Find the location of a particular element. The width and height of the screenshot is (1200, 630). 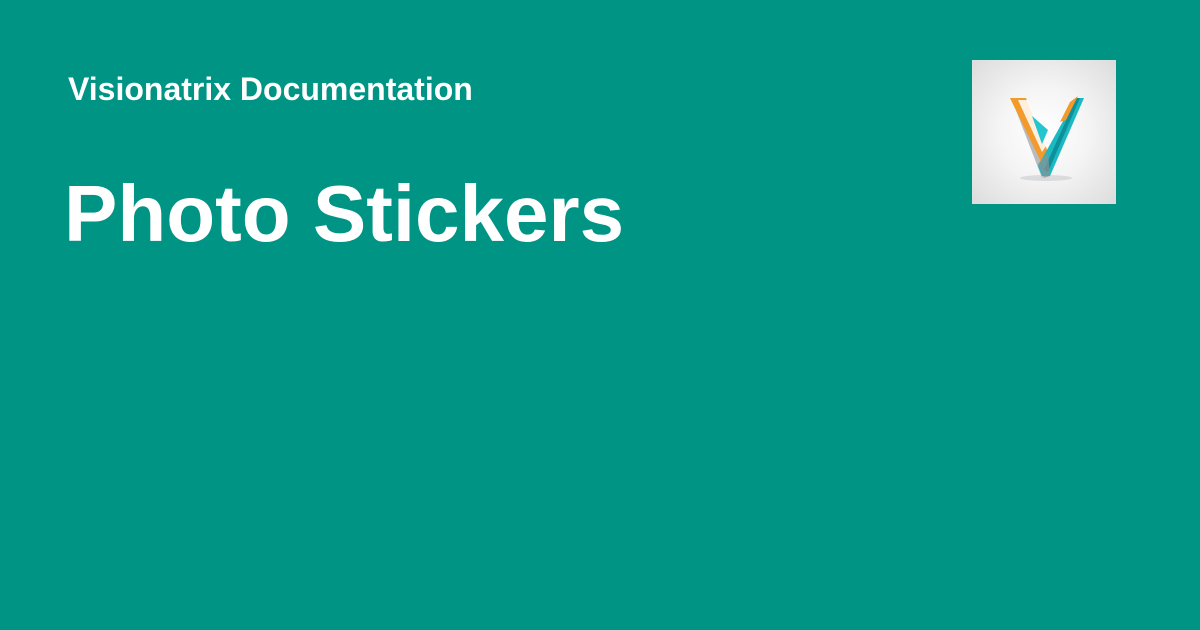

page-title: Photo Stickers is located at coordinates (344, 213).